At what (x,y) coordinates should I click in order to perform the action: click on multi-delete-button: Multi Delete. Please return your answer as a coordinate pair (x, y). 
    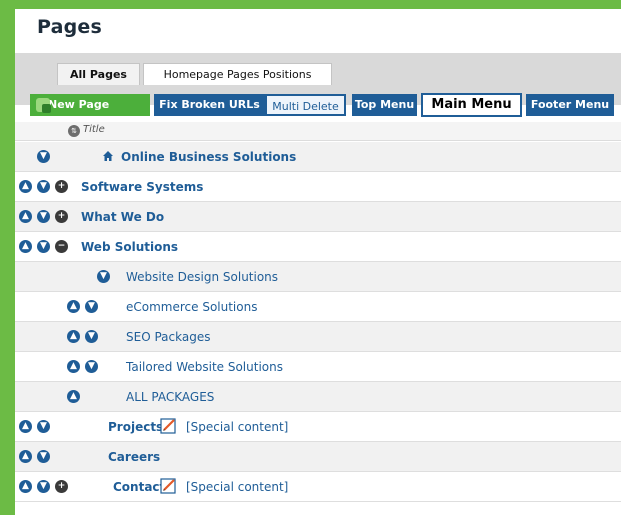
    Looking at the image, I should click on (305, 105).